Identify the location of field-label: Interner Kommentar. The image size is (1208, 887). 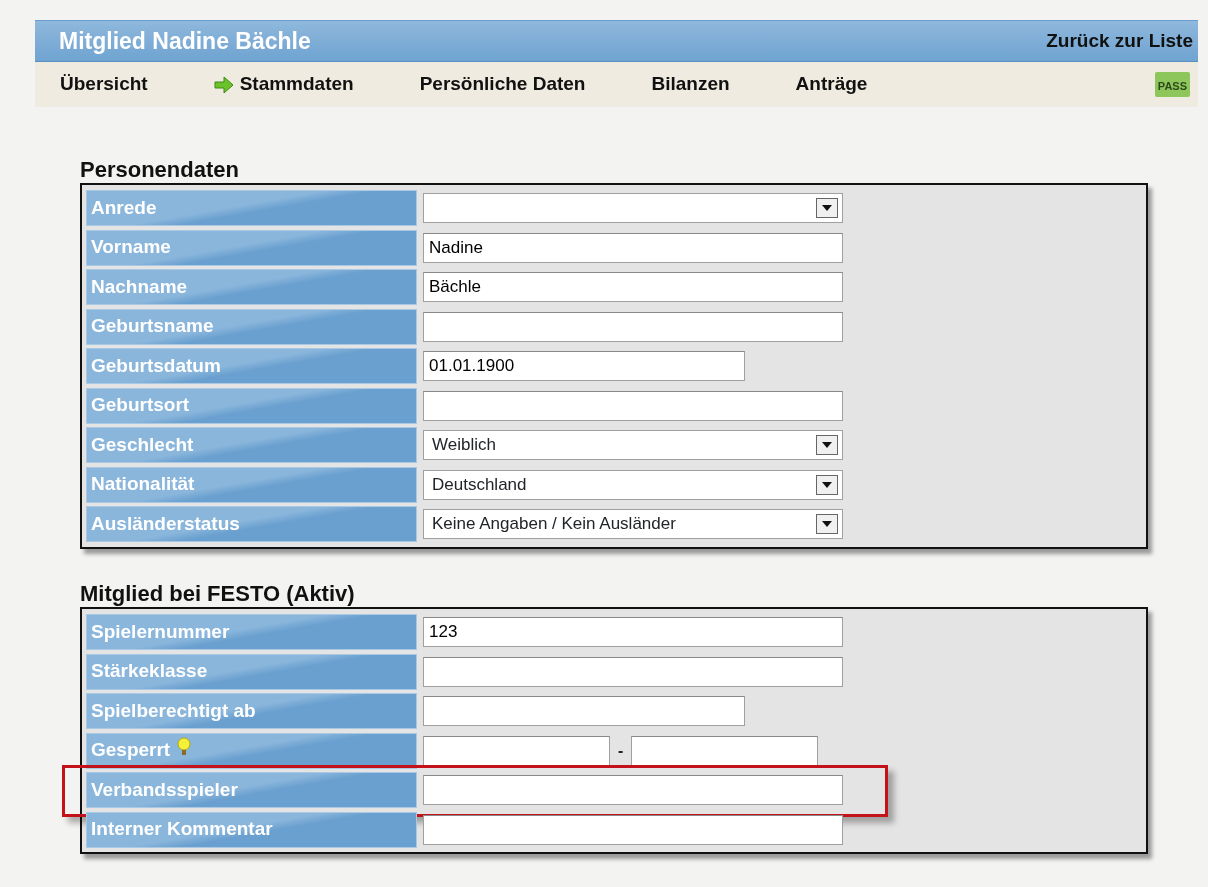
(251, 829).